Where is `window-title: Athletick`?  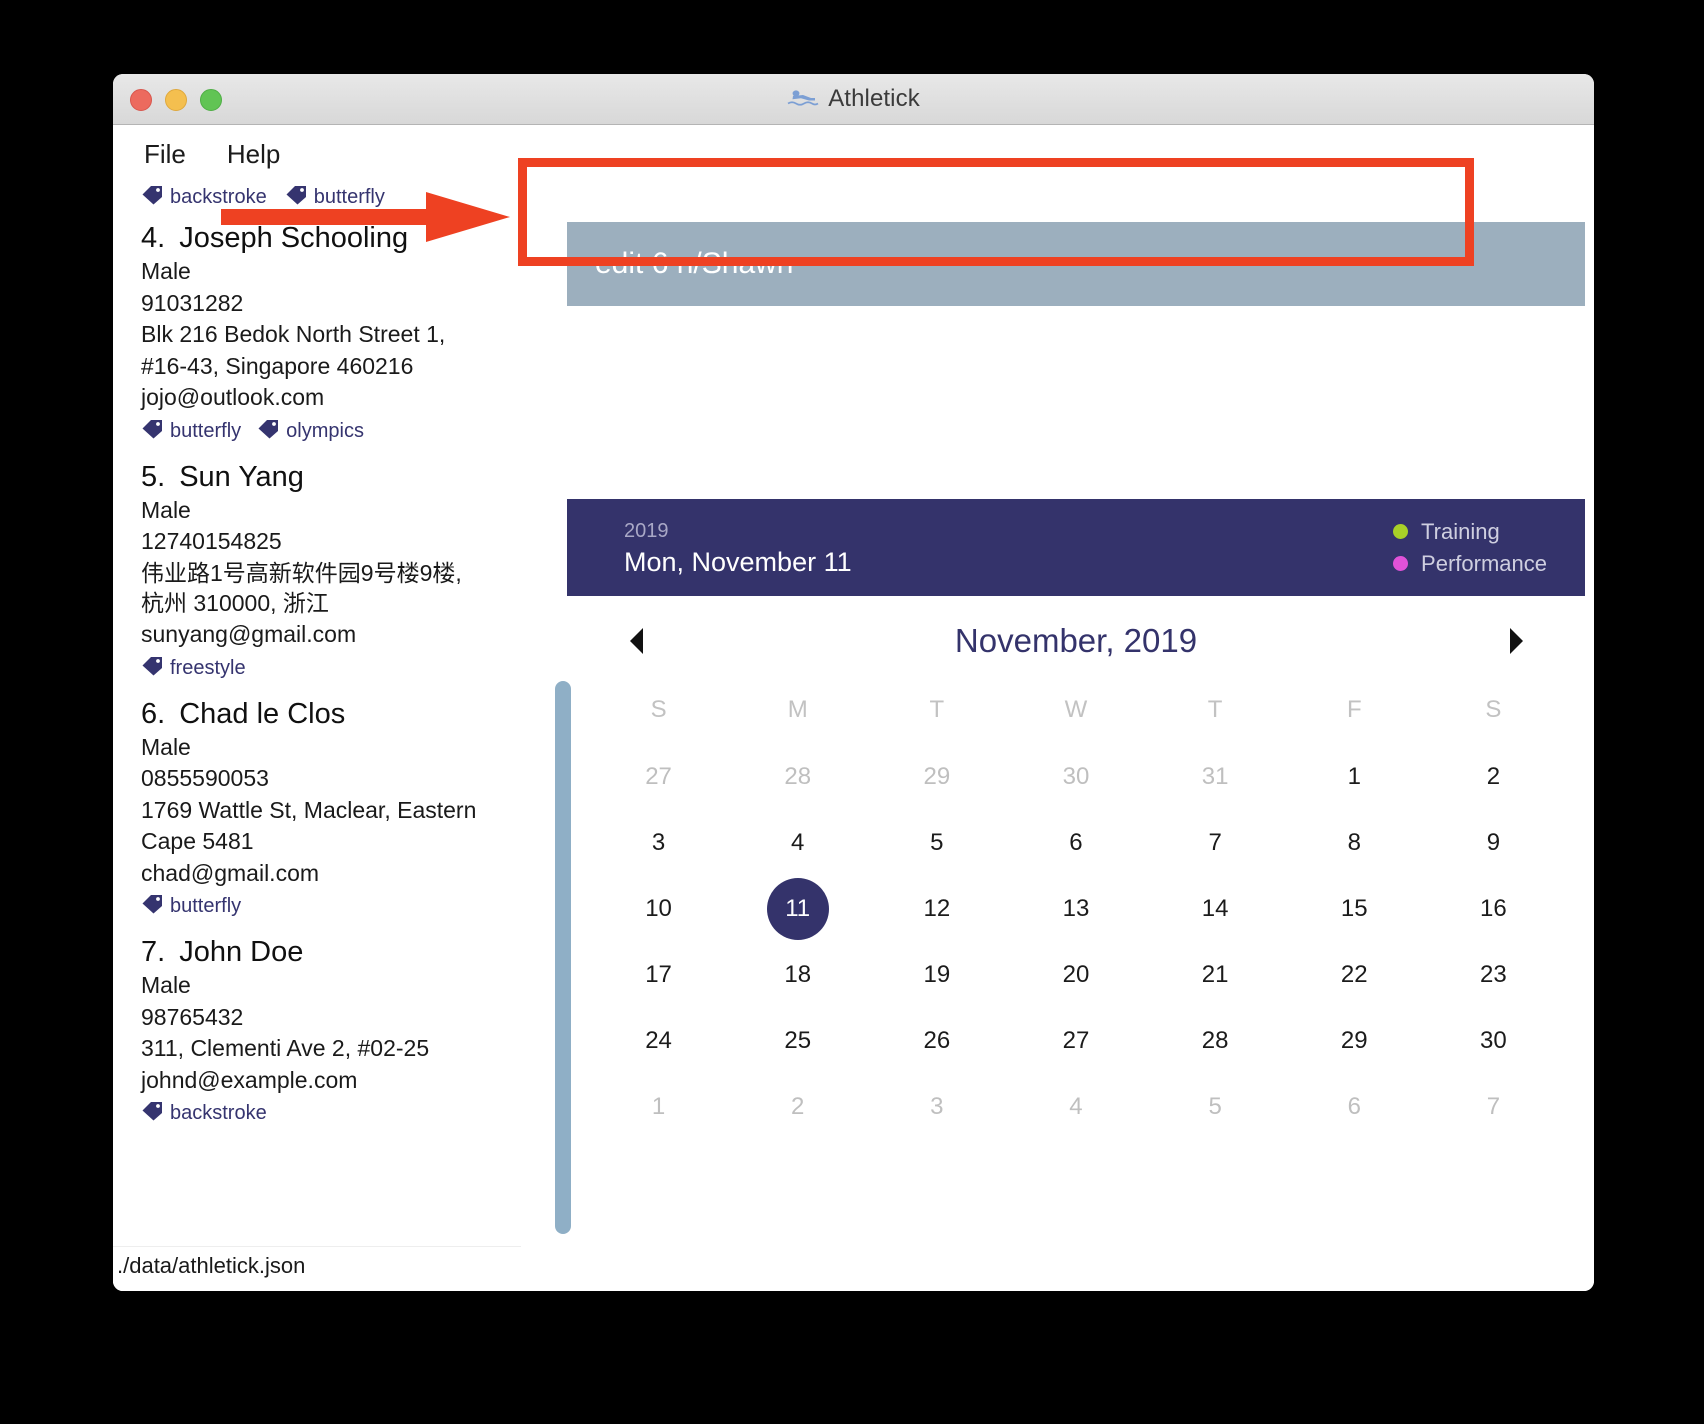
window-title: Athletick is located at coordinates (874, 98).